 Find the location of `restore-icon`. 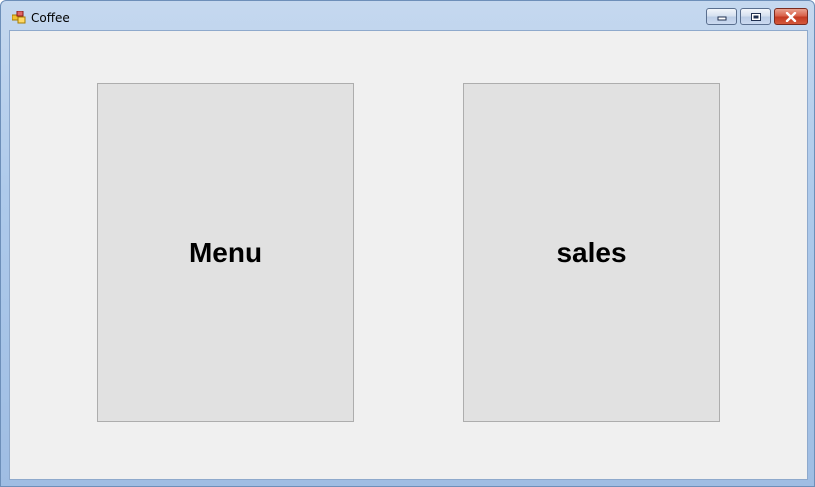

restore-icon is located at coordinates (755, 16).